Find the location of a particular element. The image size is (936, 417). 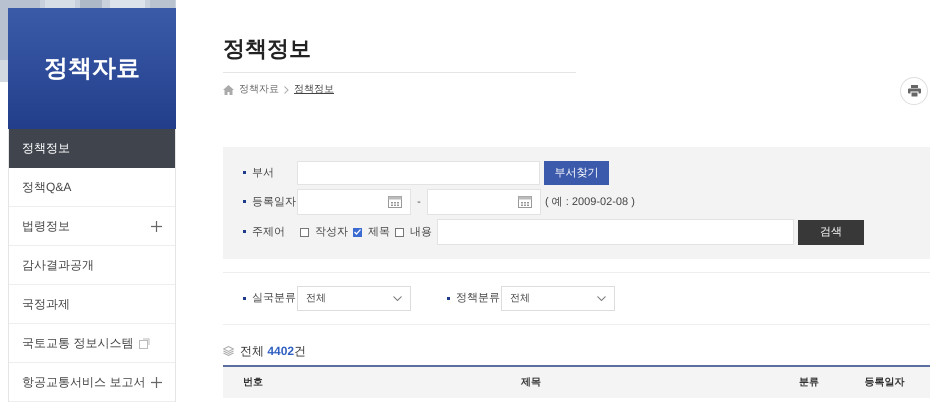

end-date-field is located at coordinates (484, 202).